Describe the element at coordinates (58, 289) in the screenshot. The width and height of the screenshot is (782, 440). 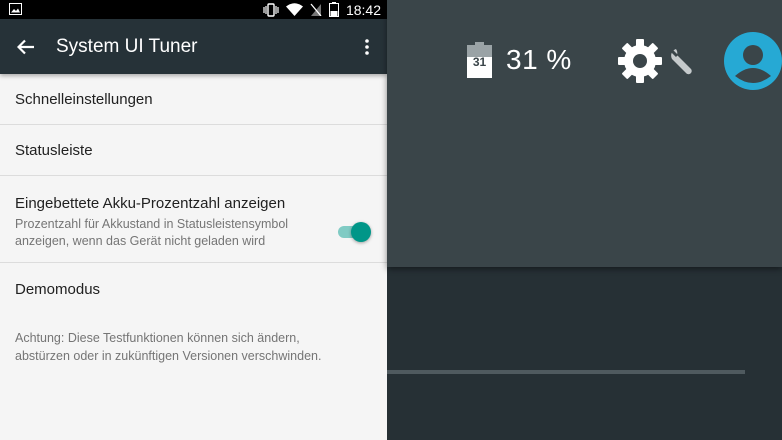
I see `list-item-title: Demomodus` at that location.